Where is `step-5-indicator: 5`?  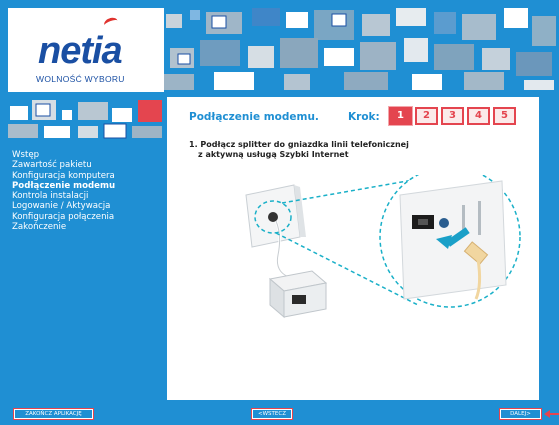
step-5-indicator: 5 is located at coordinates (504, 116).